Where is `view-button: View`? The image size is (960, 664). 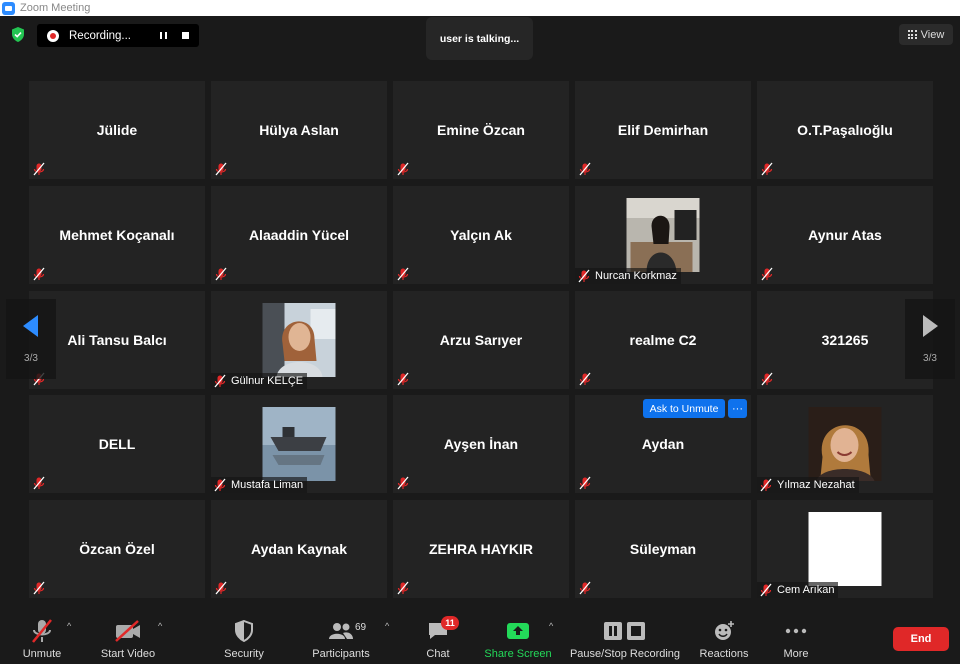 view-button: View is located at coordinates (926, 34).